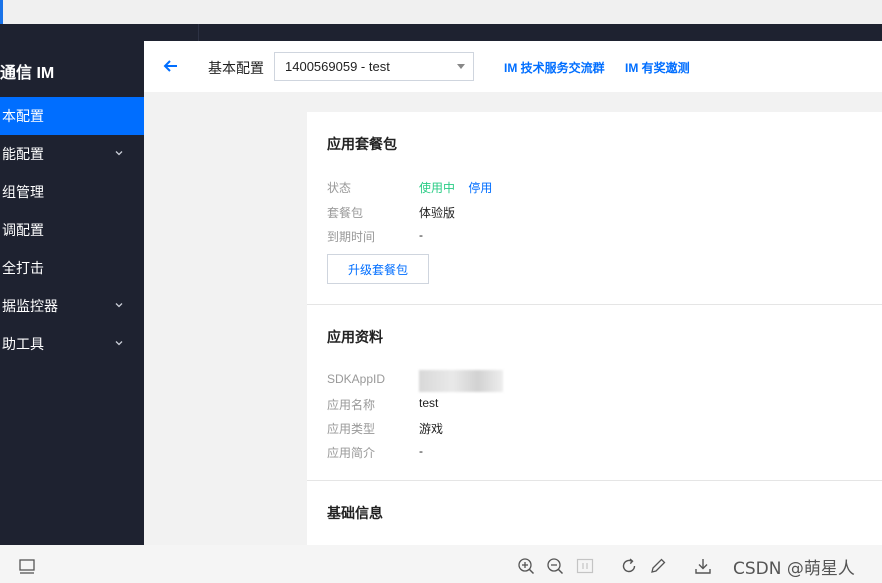 Image resolution: width=882 pixels, height=583 pixels. I want to click on sidebar: 通信 IM 本配置 能配置 组管理 调配置 全打击 据监控器 助工具, so click(72, 293).